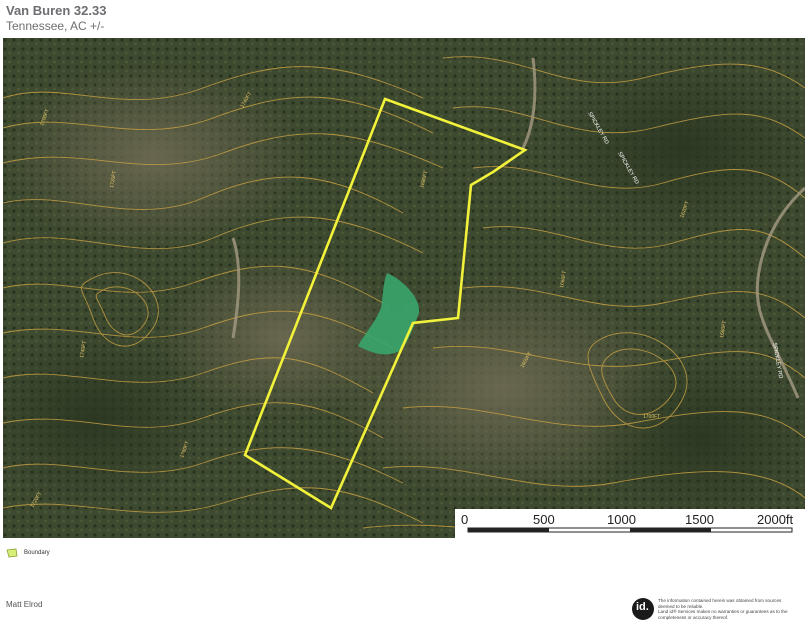  I want to click on boundary-legend-icon, so click(12, 553).